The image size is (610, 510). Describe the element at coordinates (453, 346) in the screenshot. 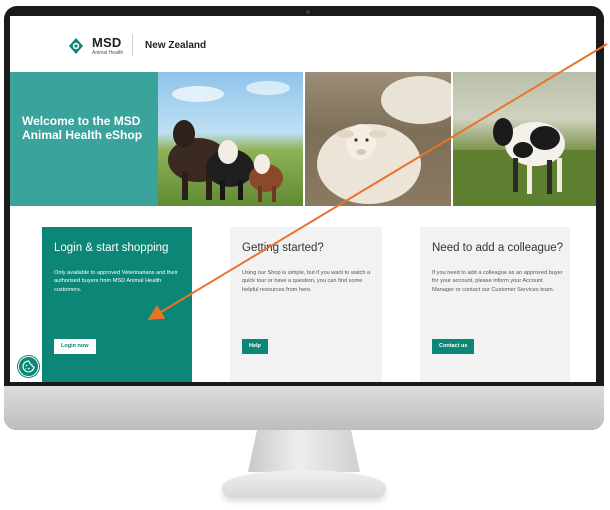

I see `contact-us-button: Contact us` at that location.